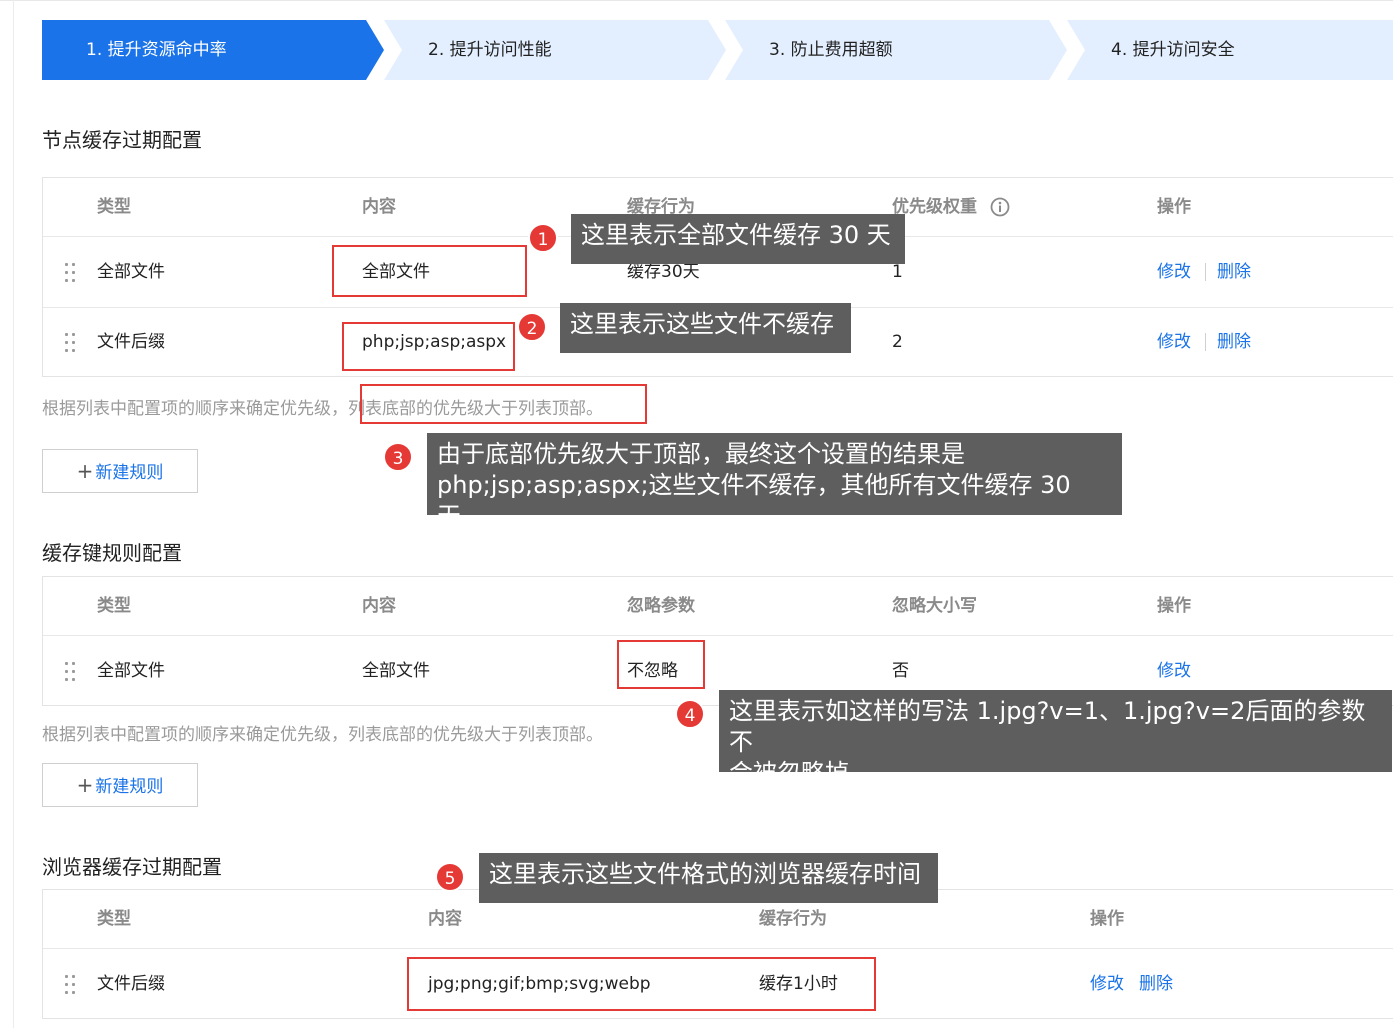 This screenshot has width=1393, height=1028. I want to click on annotation-badge-5: 5, so click(450, 877).